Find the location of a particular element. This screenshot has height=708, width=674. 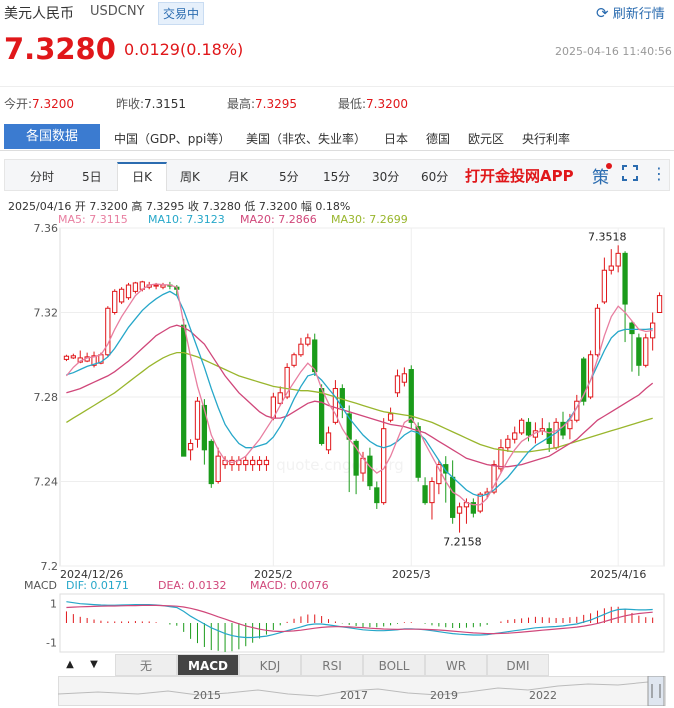

macd-y-tick-label: 1 is located at coordinates (53, 604).